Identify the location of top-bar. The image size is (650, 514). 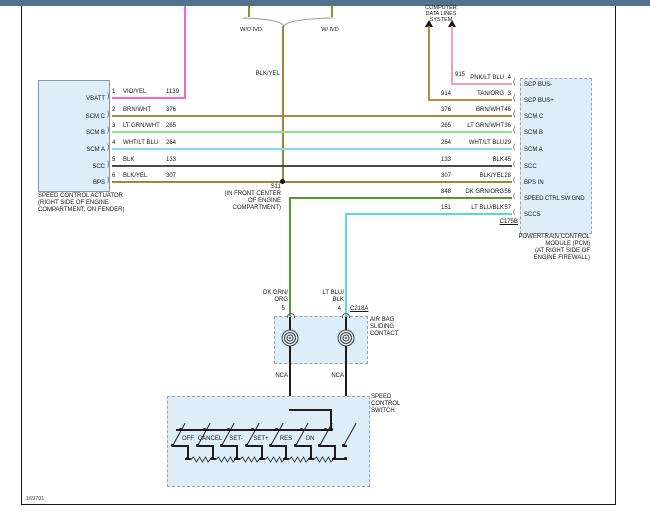
(325, 3).